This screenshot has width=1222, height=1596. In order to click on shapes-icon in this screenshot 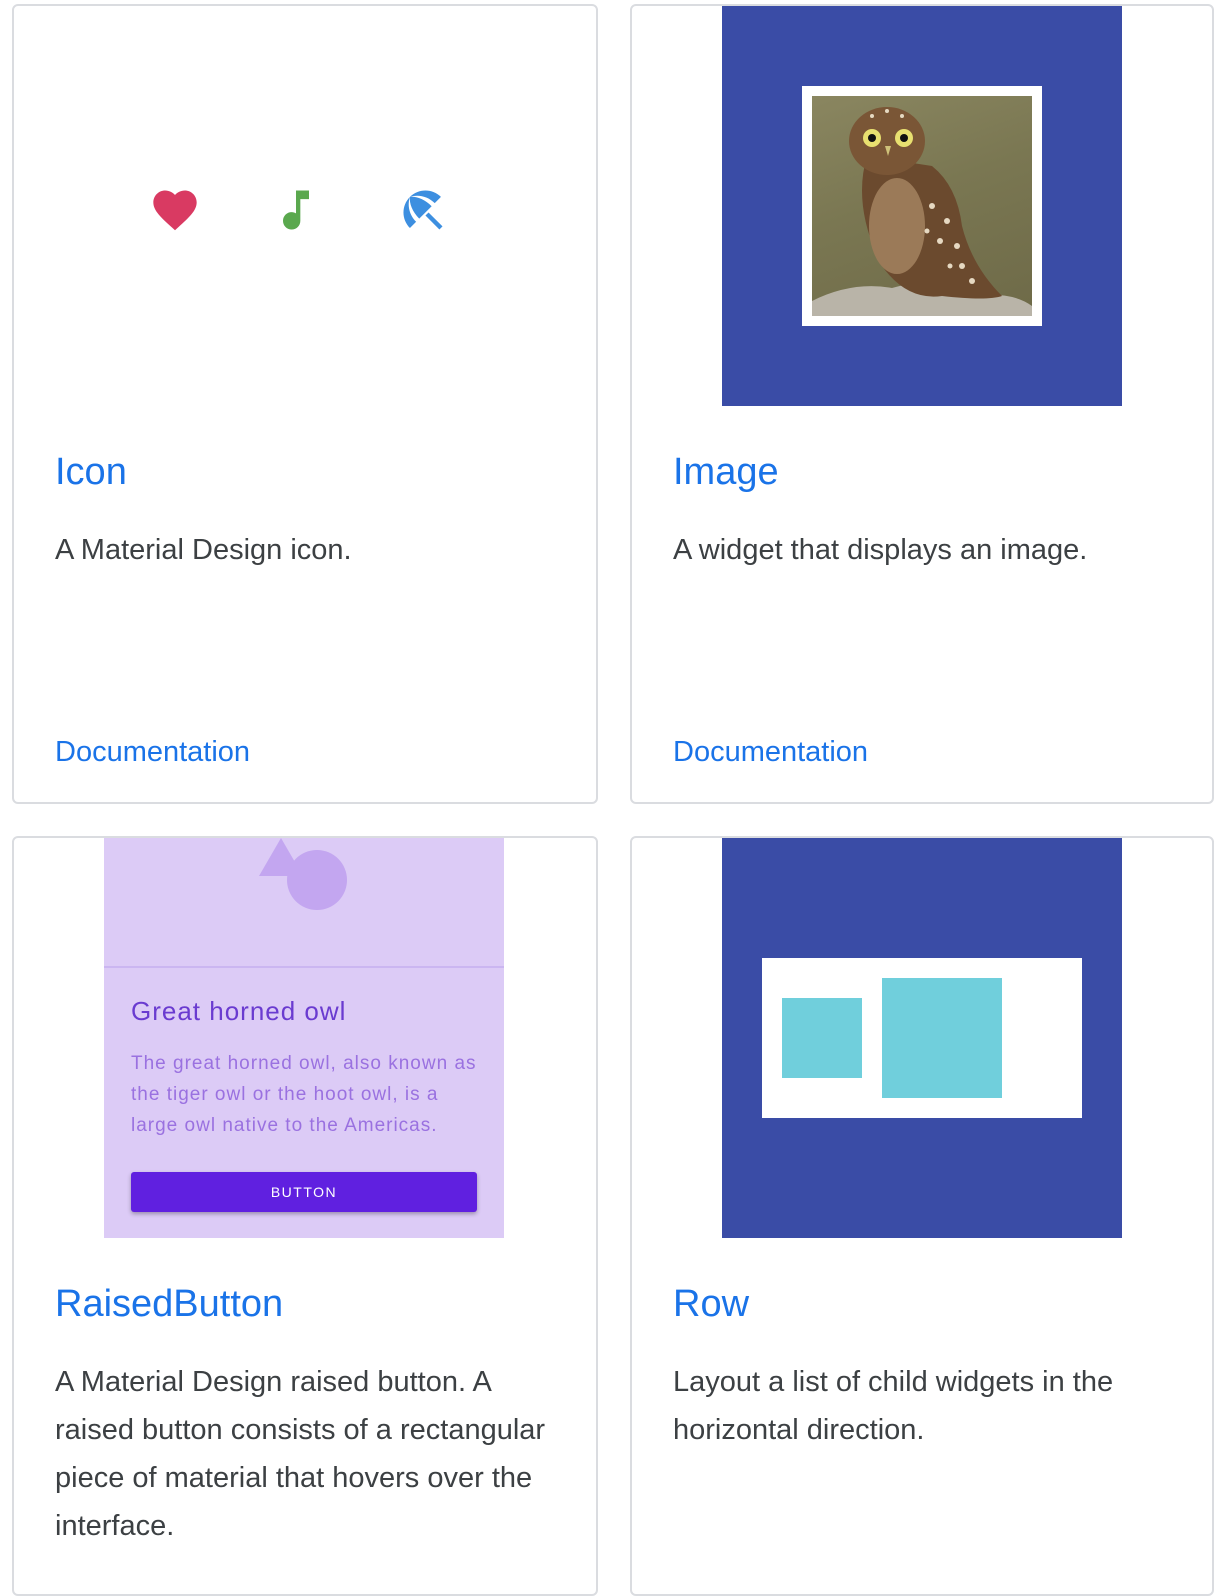, I will do `click(303, 874)`.